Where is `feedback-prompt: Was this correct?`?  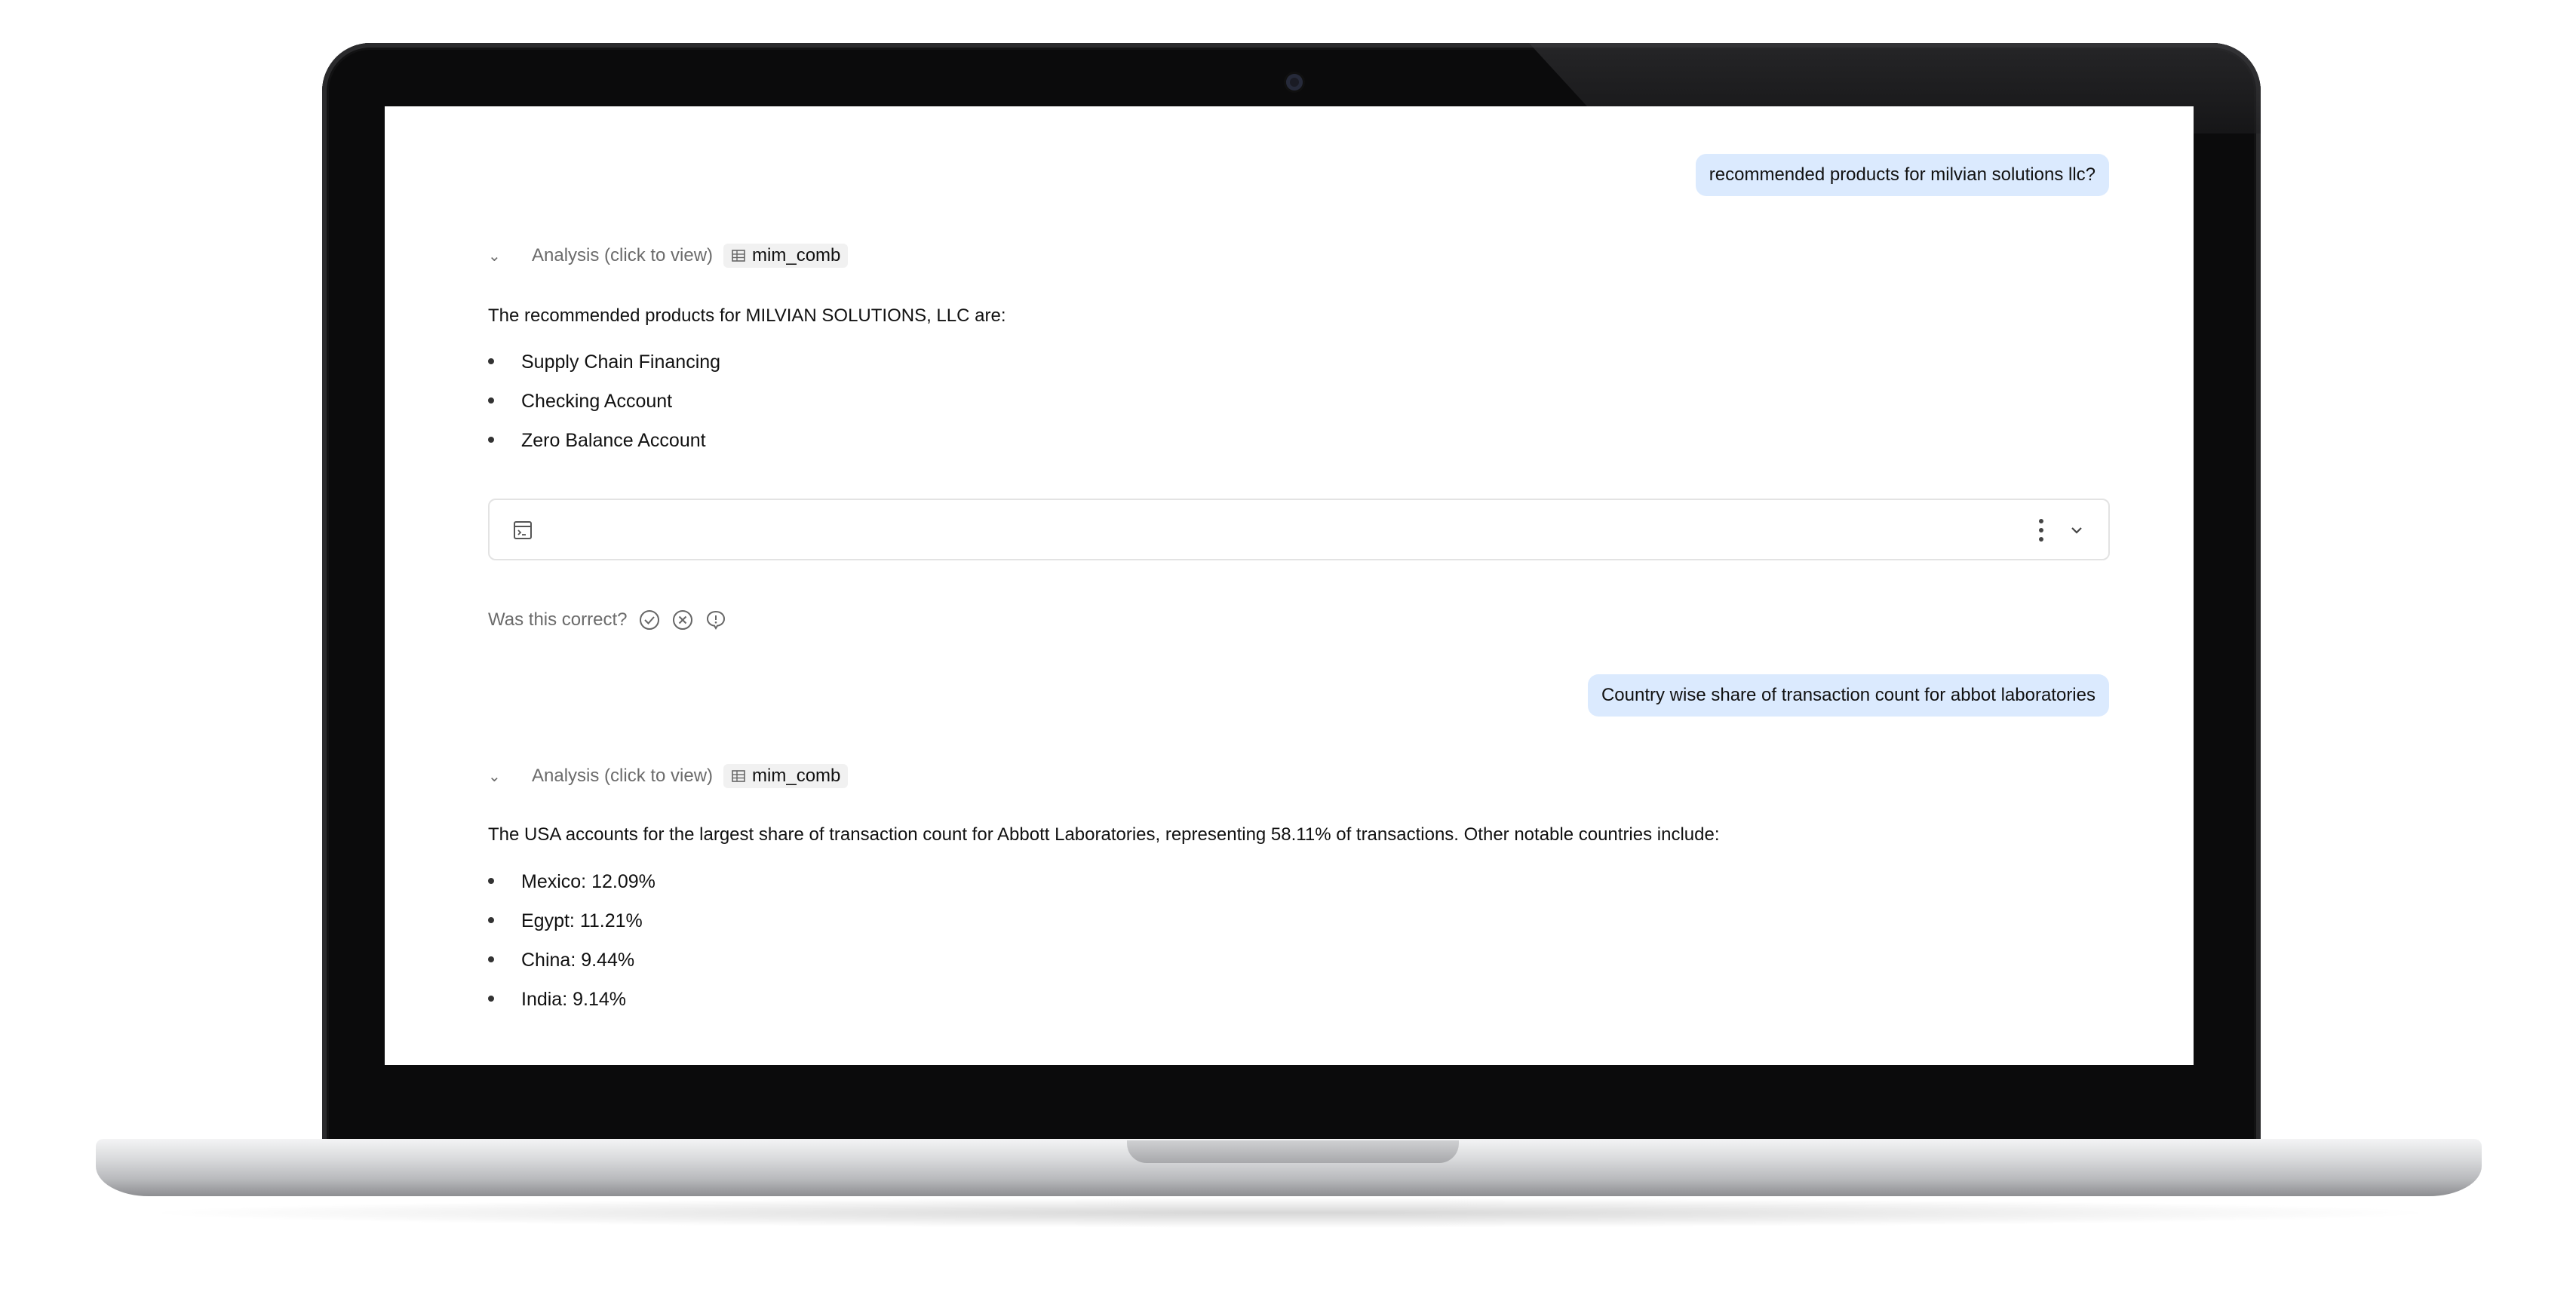 feedback-prompt: Was this correct? is located at coordinates (558, 619).